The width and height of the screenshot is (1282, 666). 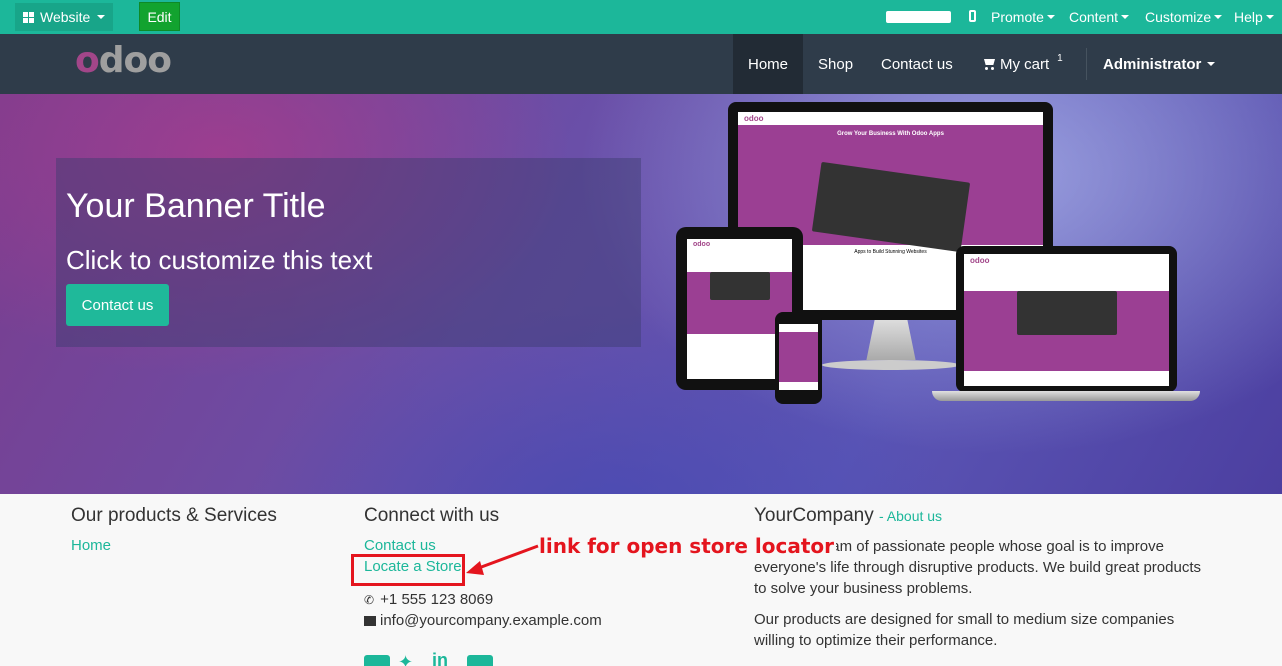 I want to click on envelope-icon, so click(x=370, y=621).